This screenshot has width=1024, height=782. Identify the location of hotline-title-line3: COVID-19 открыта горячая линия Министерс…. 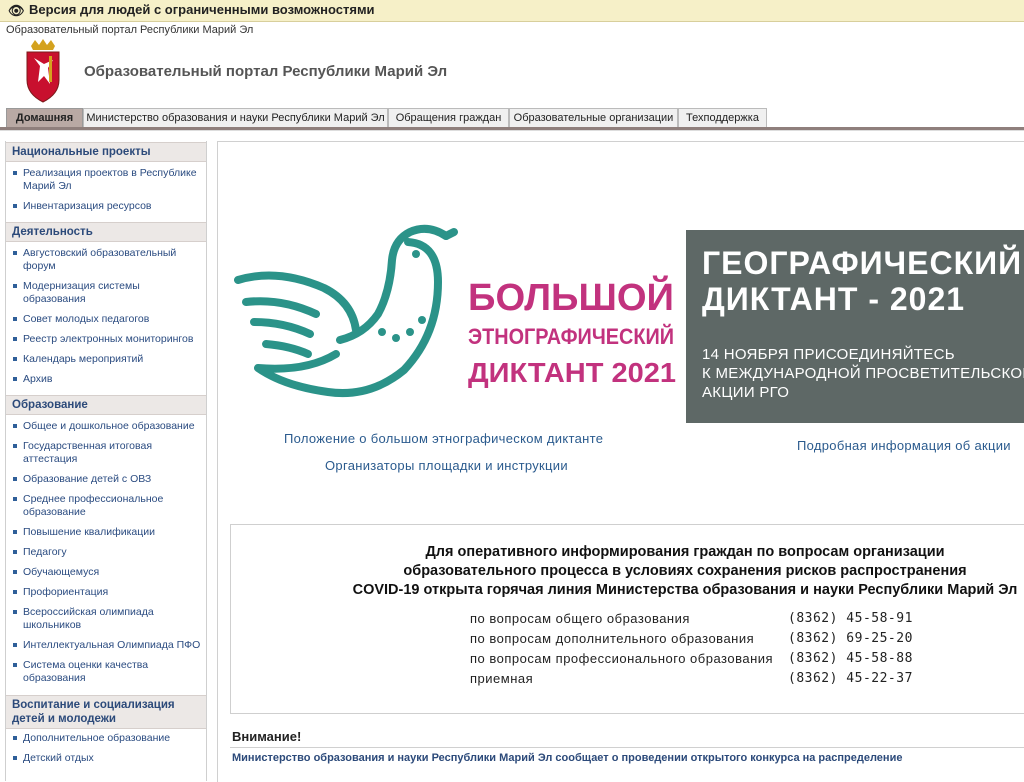
(685, 590).